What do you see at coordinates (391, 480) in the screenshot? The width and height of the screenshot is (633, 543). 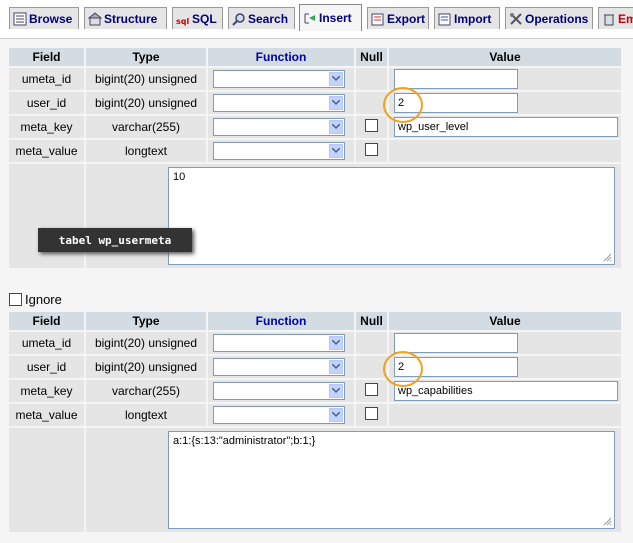 I see `meta-value-textarea: a:1:{s:13:"administrator";b:1;}` at bounding box center [391, 480].